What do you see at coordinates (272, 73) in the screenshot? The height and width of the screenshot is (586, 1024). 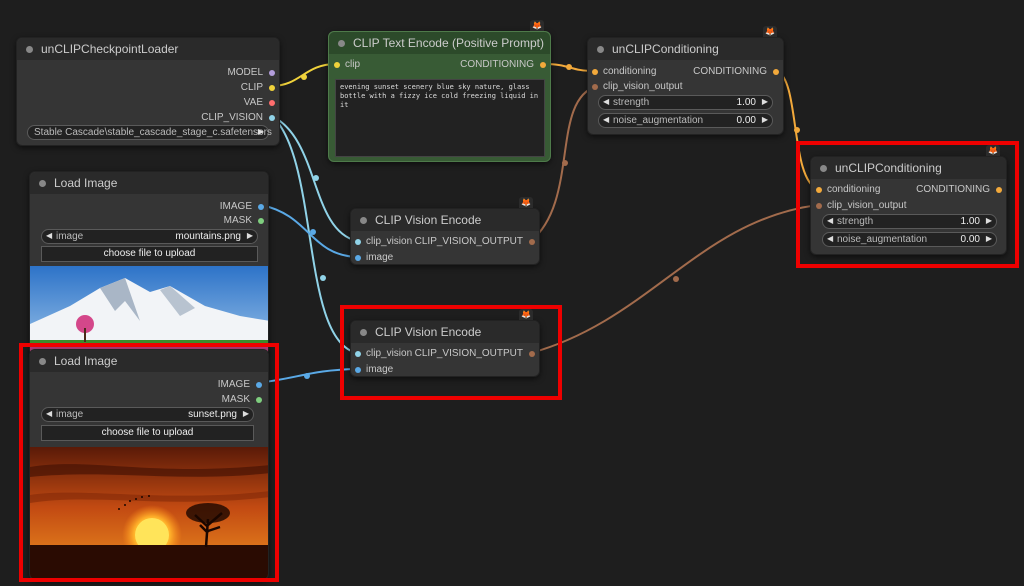 I see `output-model-port` at bounding box center [272, 73].